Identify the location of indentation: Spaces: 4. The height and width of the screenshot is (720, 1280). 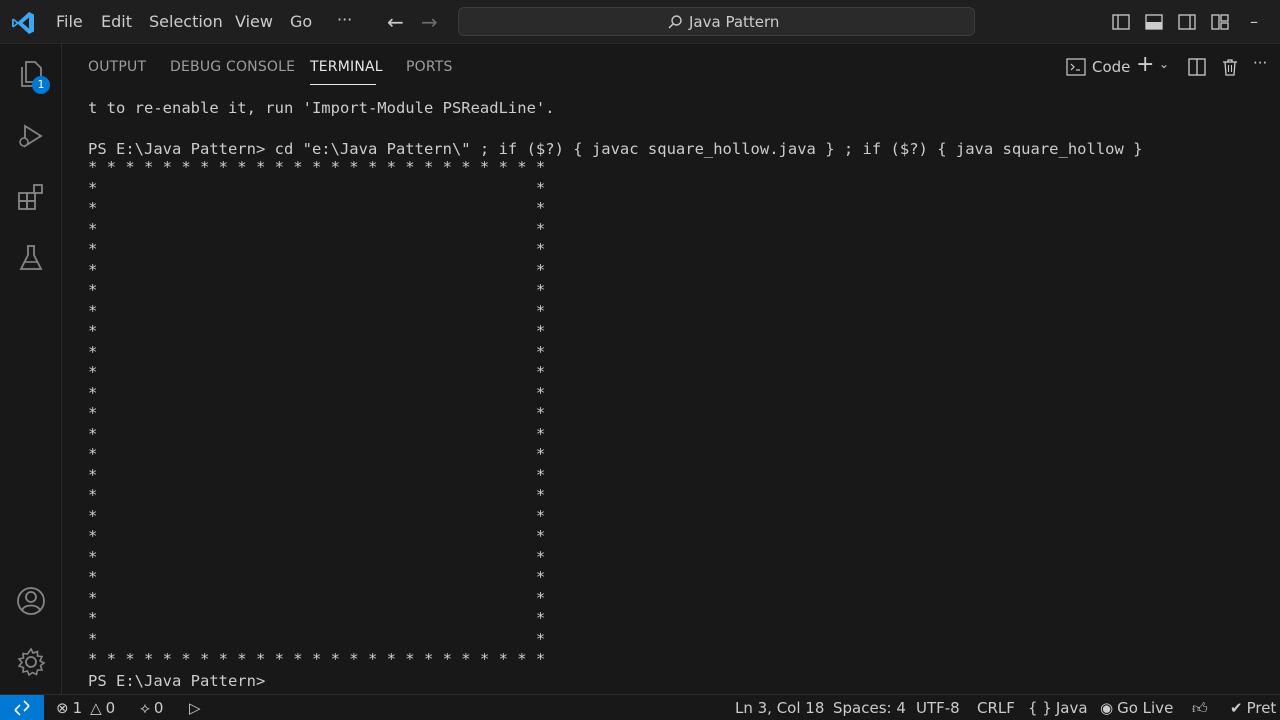
(869, 708).